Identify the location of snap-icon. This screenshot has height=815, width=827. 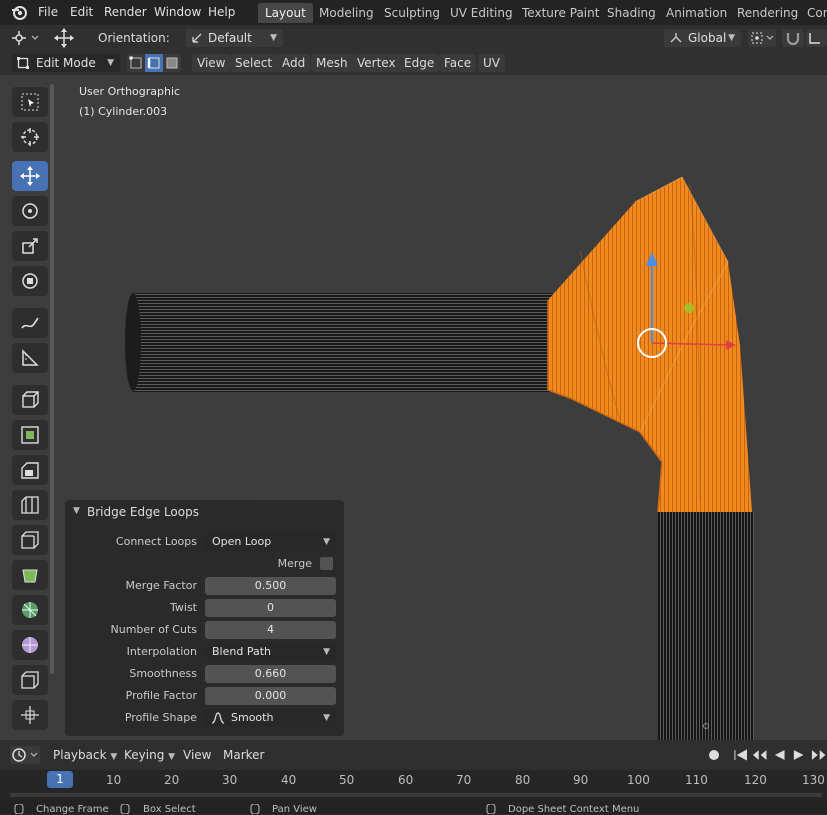
(814, 38).